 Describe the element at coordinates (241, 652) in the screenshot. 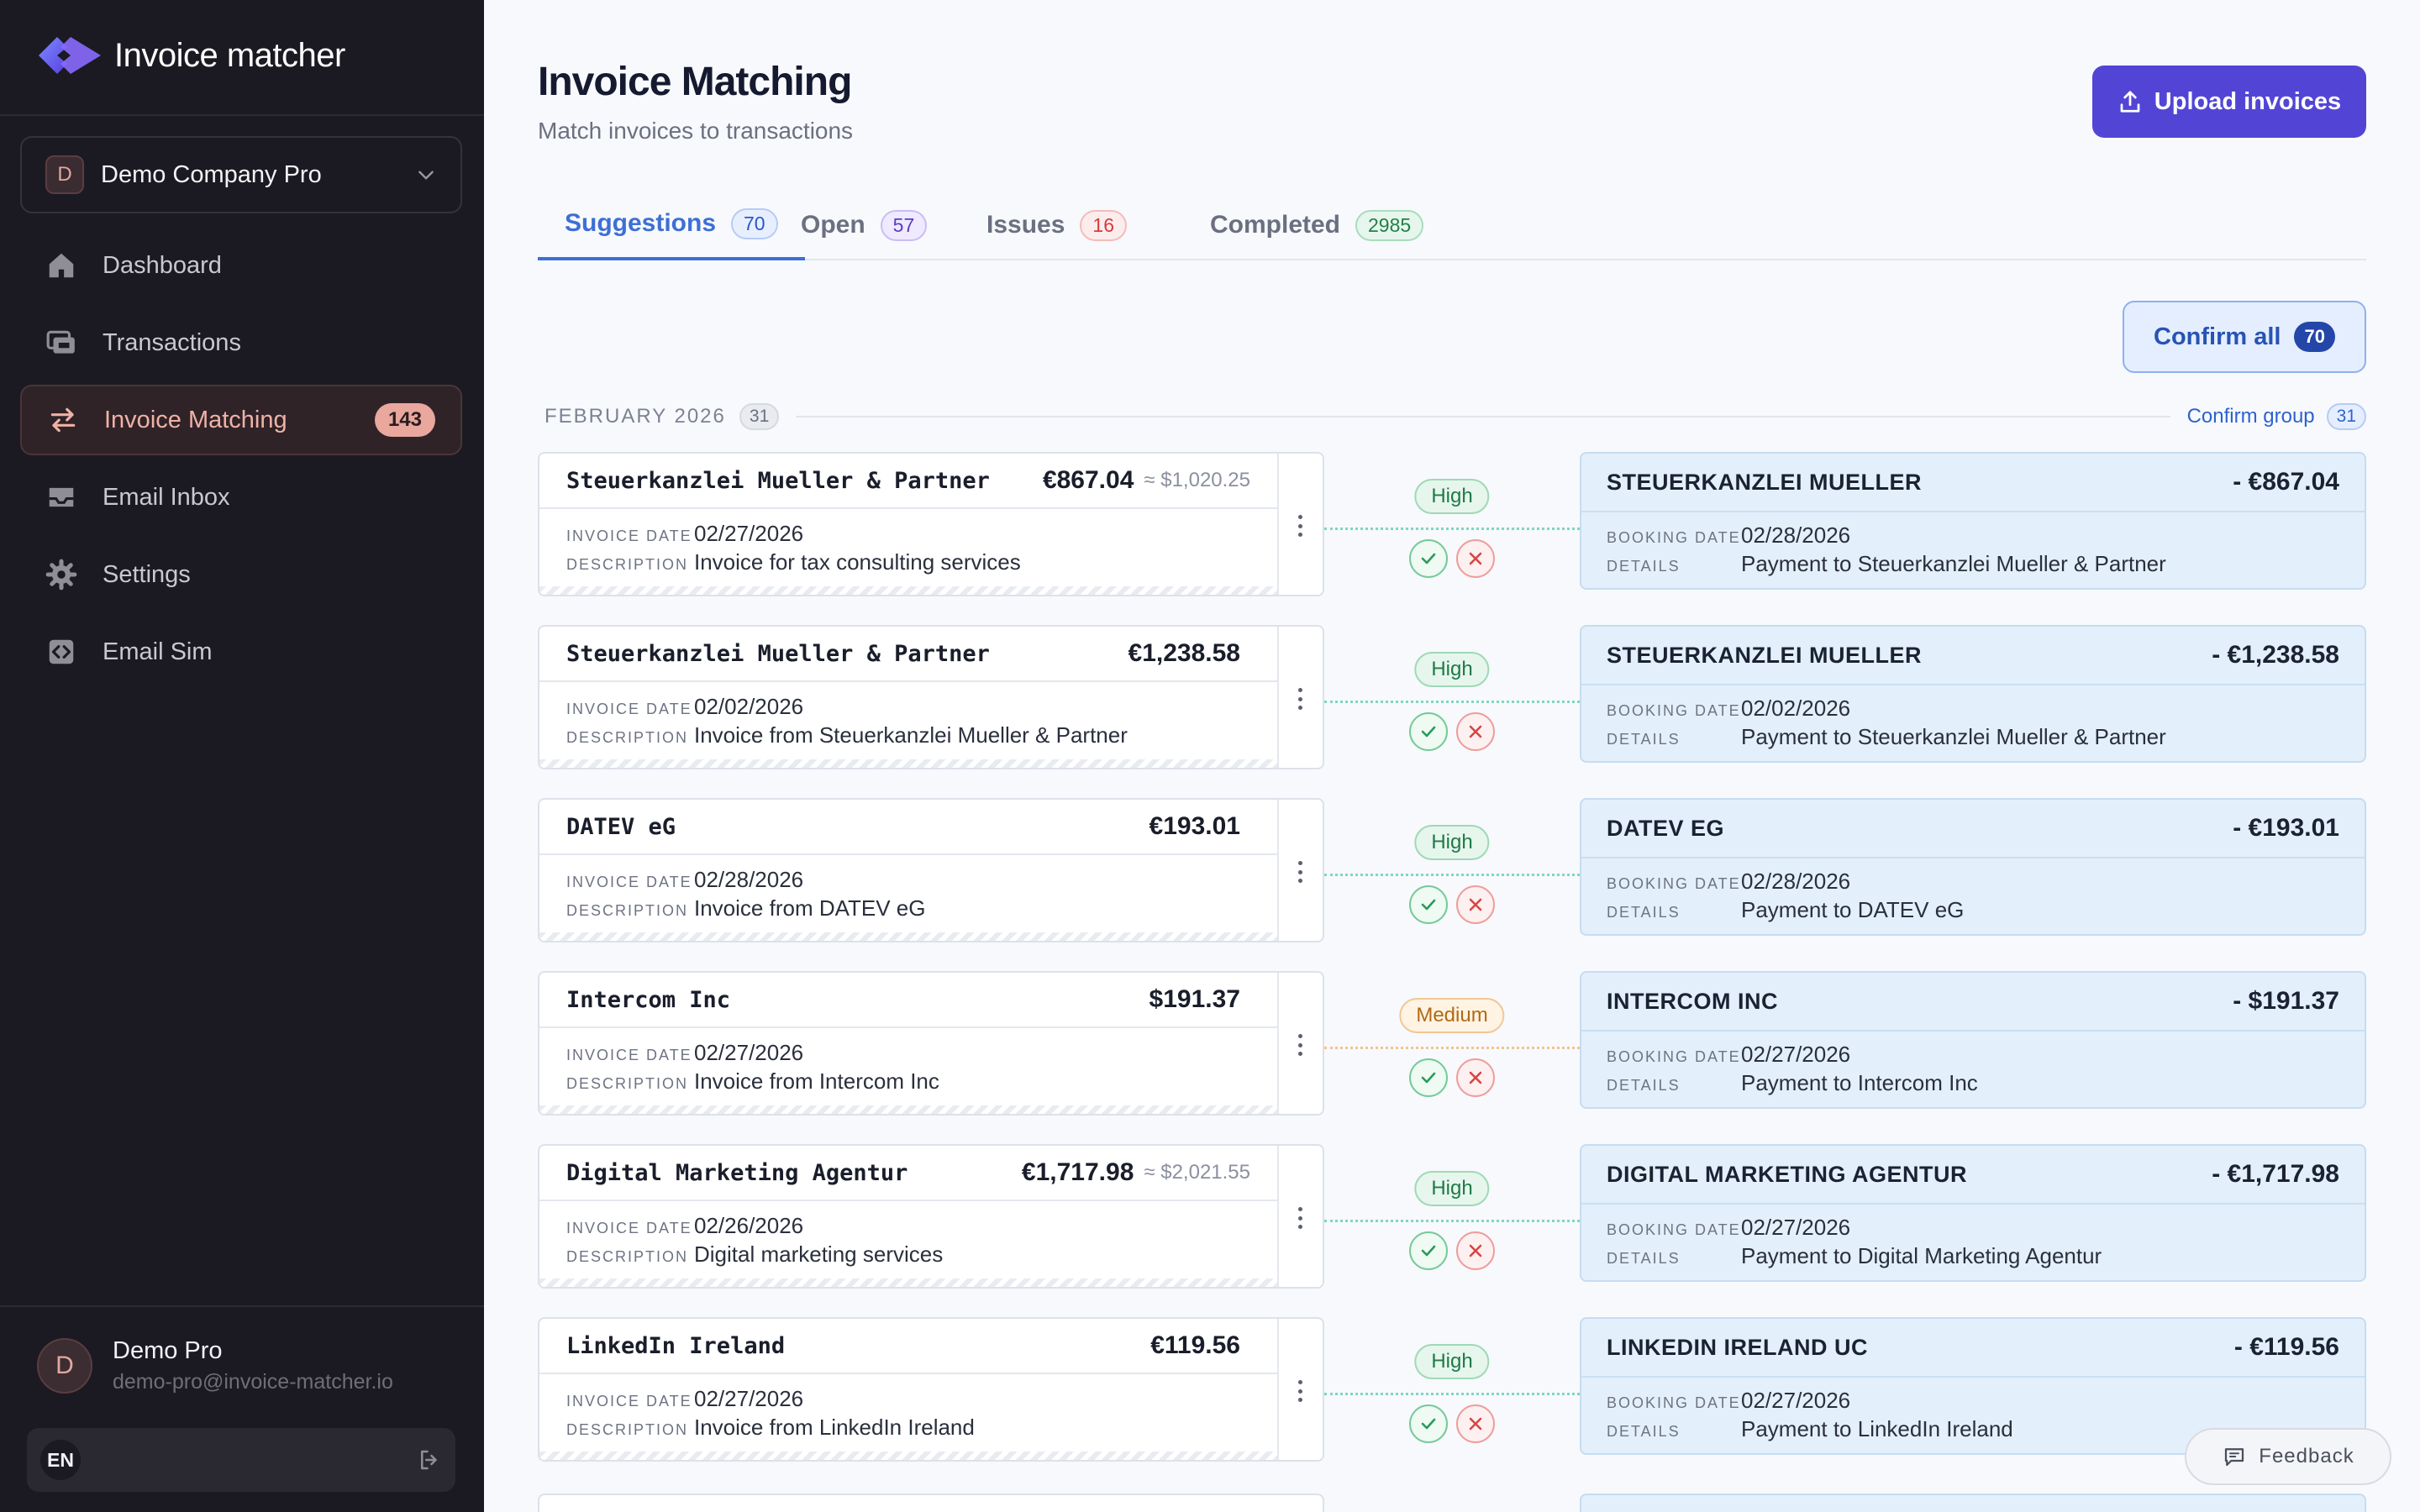

I see `sidebar-item-email-sim: Email Sim` at that location.